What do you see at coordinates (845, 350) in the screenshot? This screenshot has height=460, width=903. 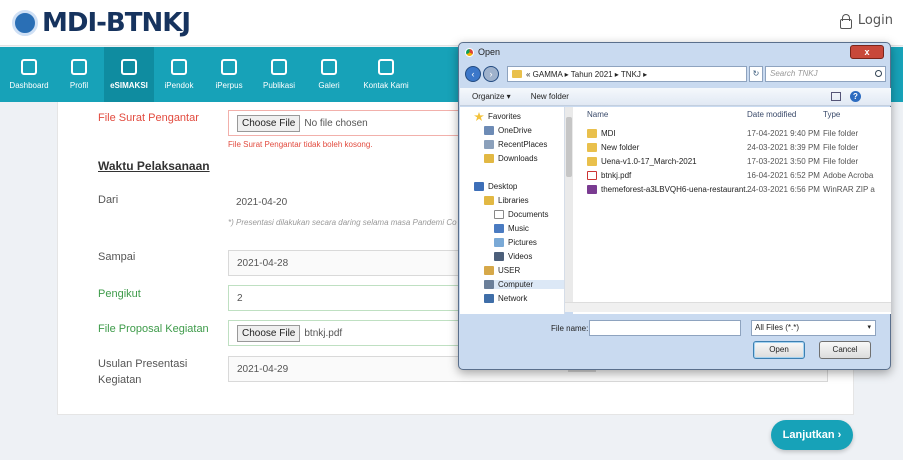 I see `cancel-button: Cancel` at bounding box center [845, 350].